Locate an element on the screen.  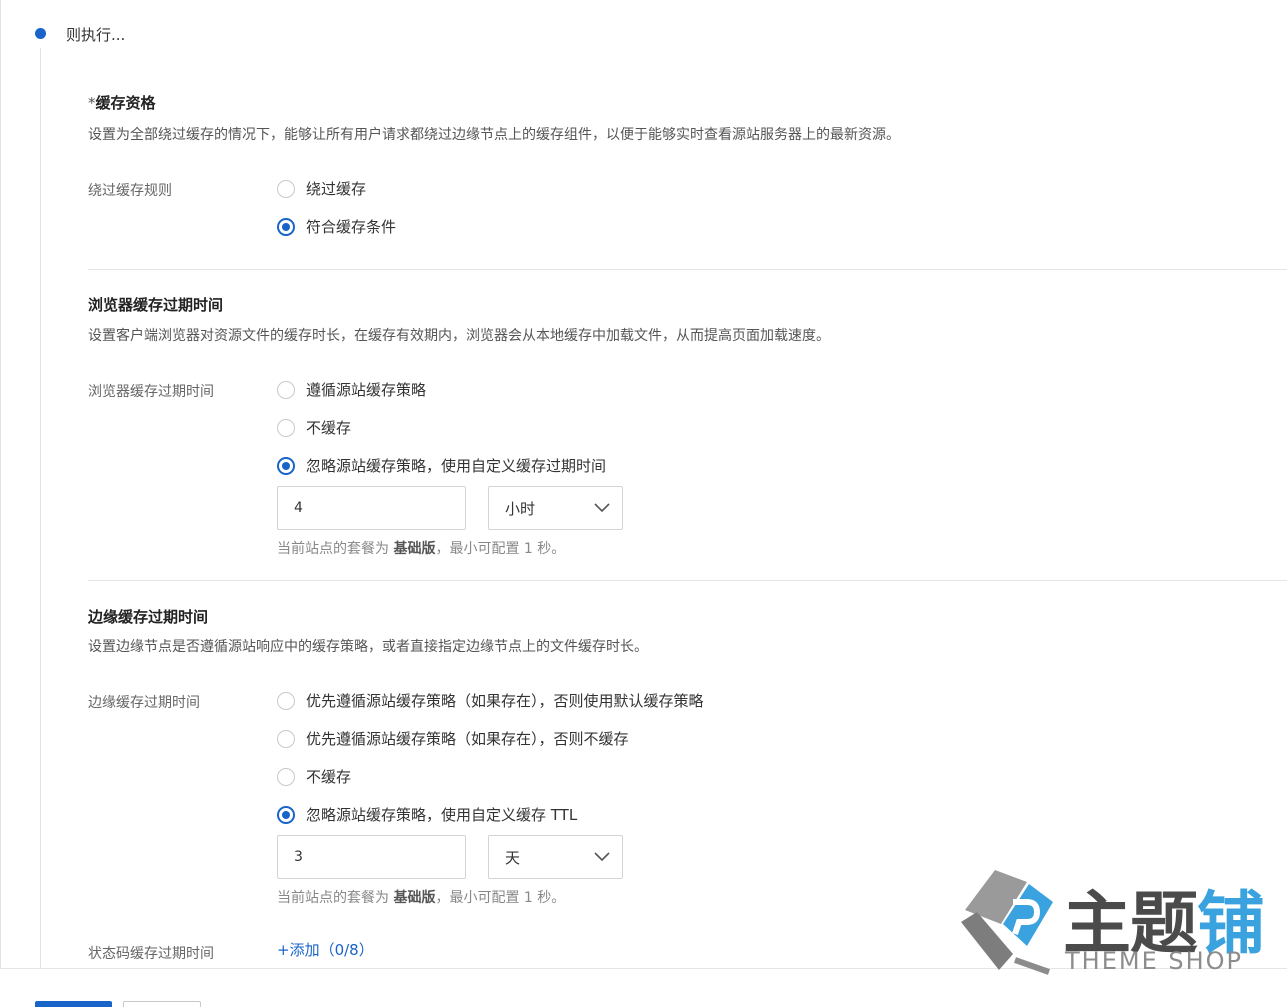
edge-ttl-hint: 当前站点的套餐为 基础版，最小可配置 1 秒。 is located at coordinates (421, 898).